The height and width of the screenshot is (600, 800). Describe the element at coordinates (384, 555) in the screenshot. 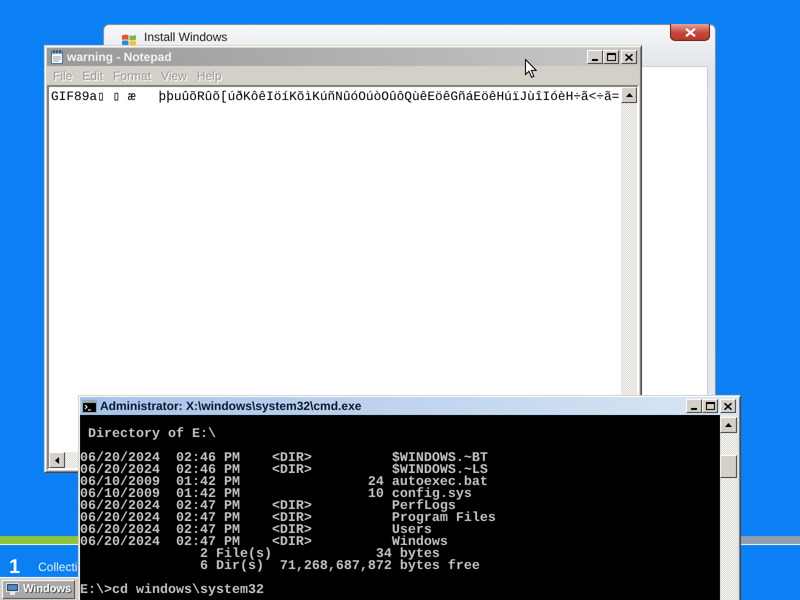

I see `byte-count: 34` at that location.